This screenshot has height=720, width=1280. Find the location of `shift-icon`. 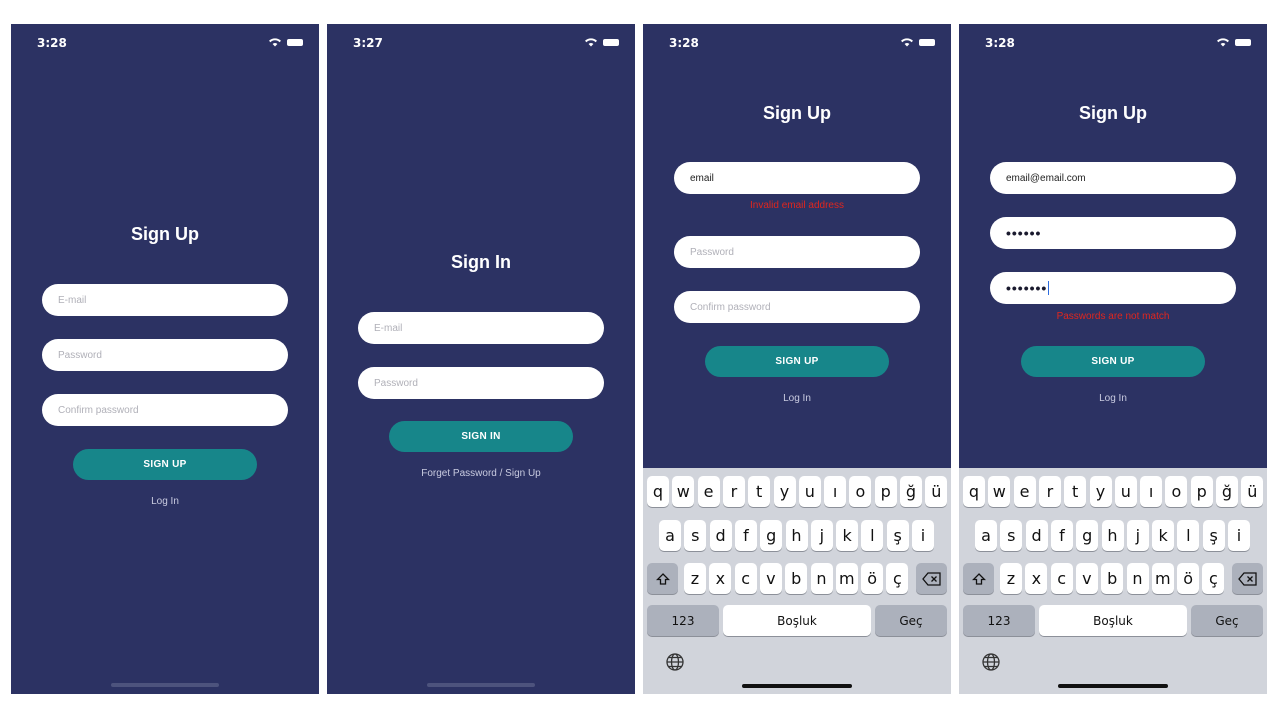

shift-icon is located at coordinates (978, 578).